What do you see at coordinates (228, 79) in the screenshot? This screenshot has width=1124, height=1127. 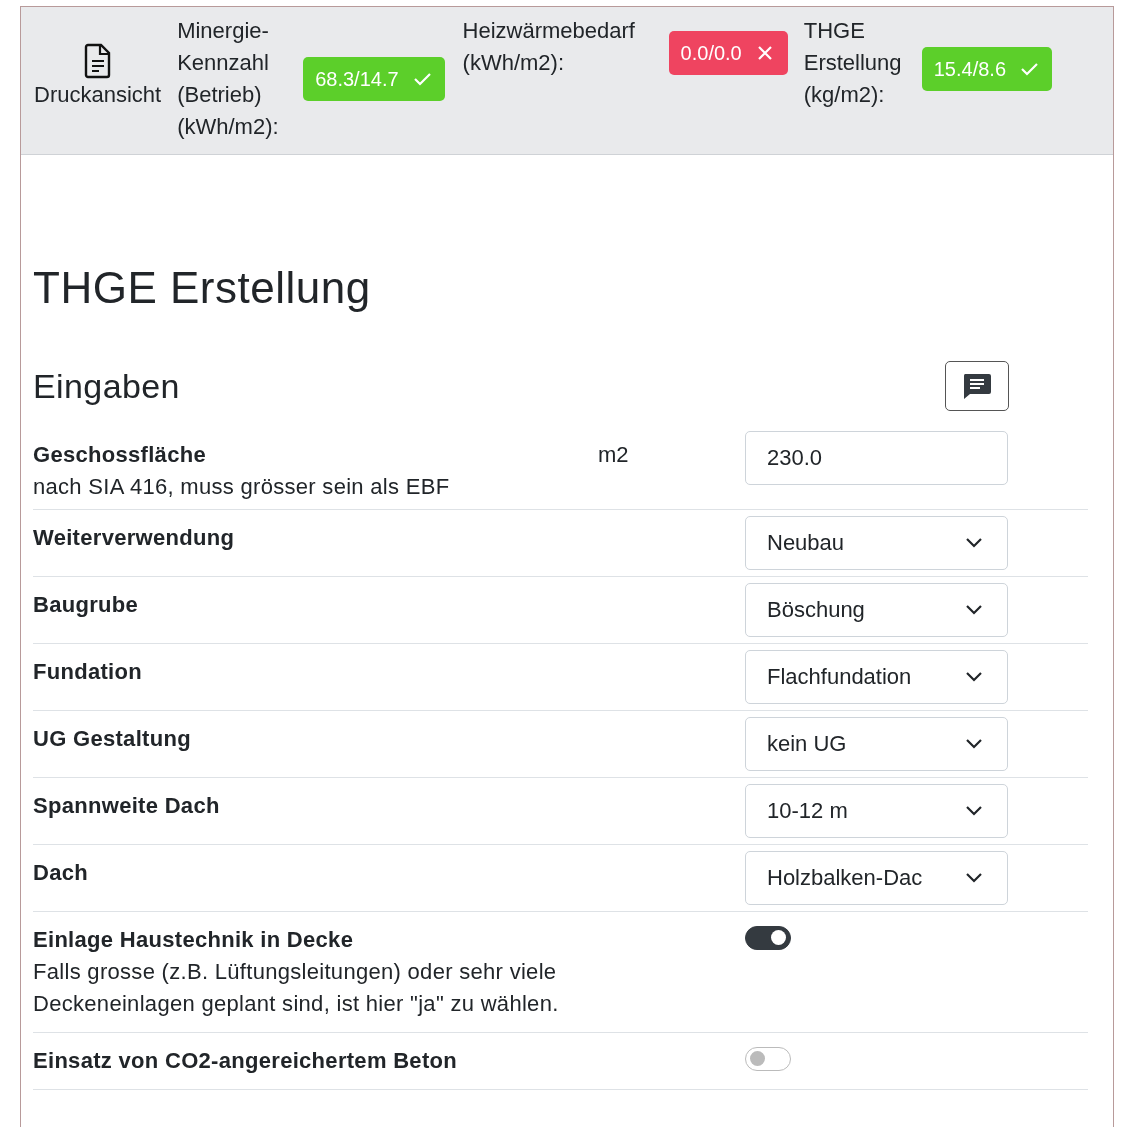 I see `metric-label: Minergie-Kennzahl (Betrieb) (kWh/m2):` at bounding box center [228, 79].